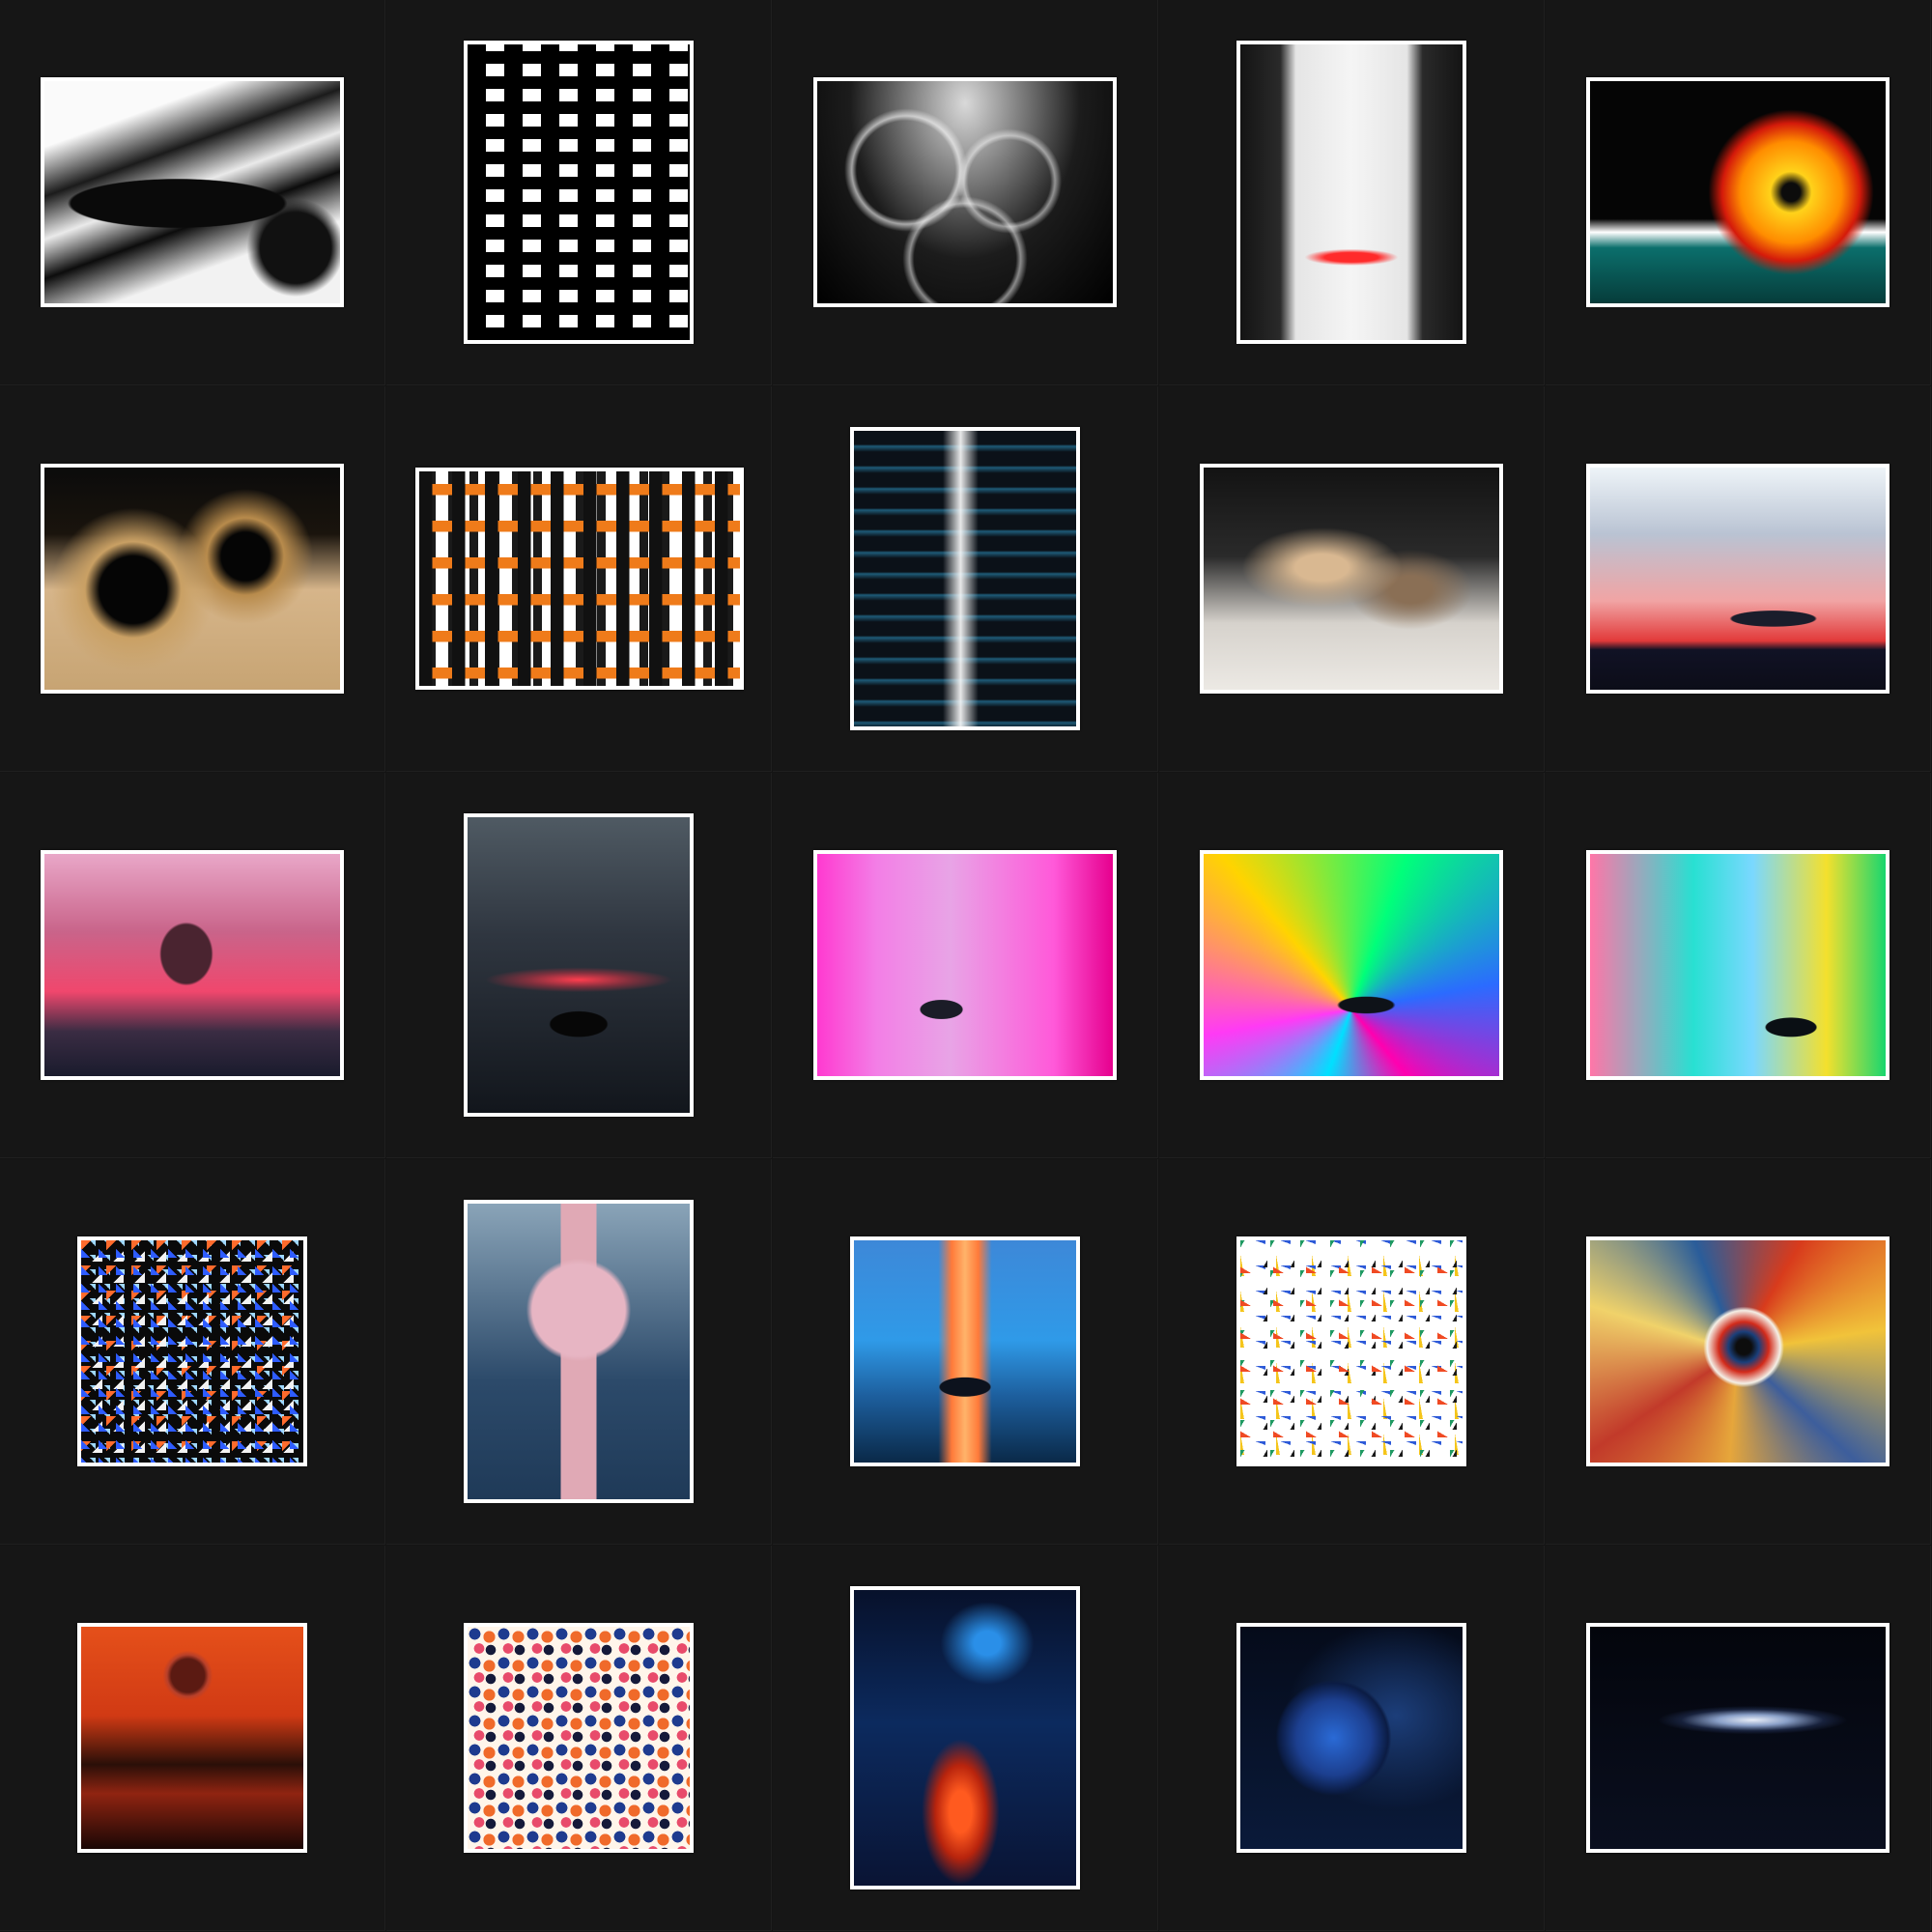 This screenshot has width=1932, height=1932. I want to click on artwork-black-white-block-pattern, so click(579, 192).